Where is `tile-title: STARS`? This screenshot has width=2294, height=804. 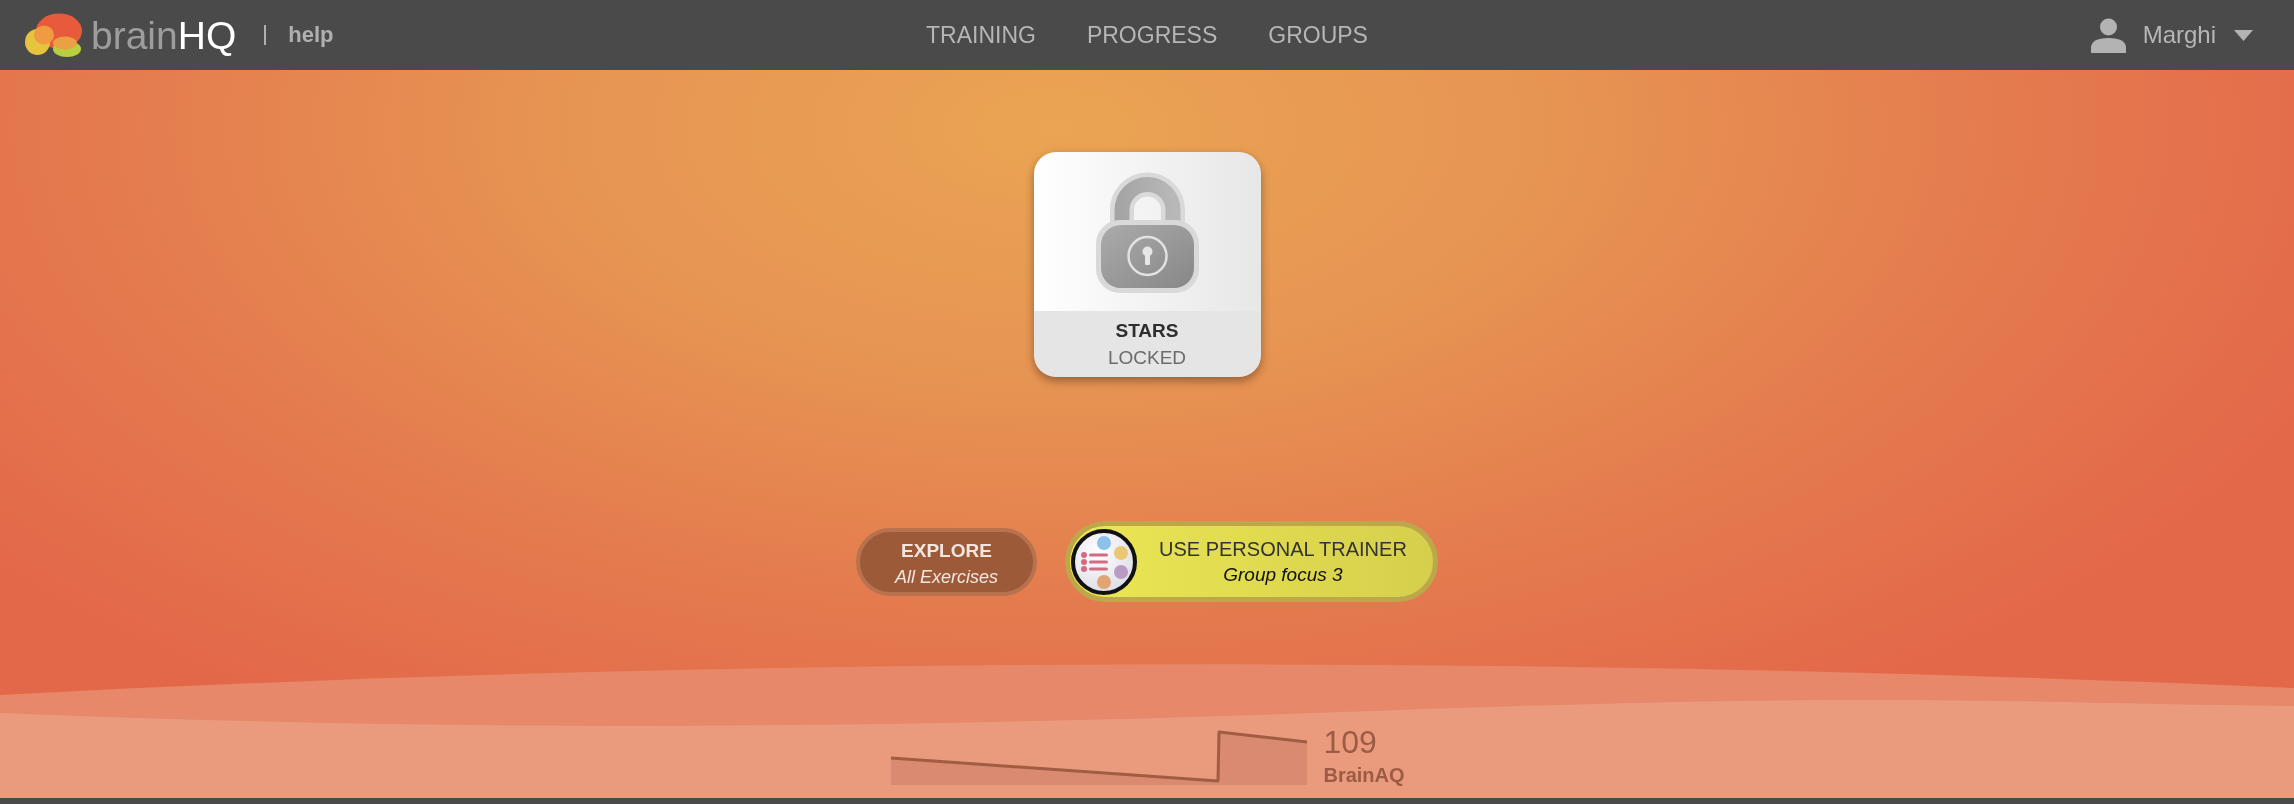 tile-title: STARS is located at coordinates (1147, 331).